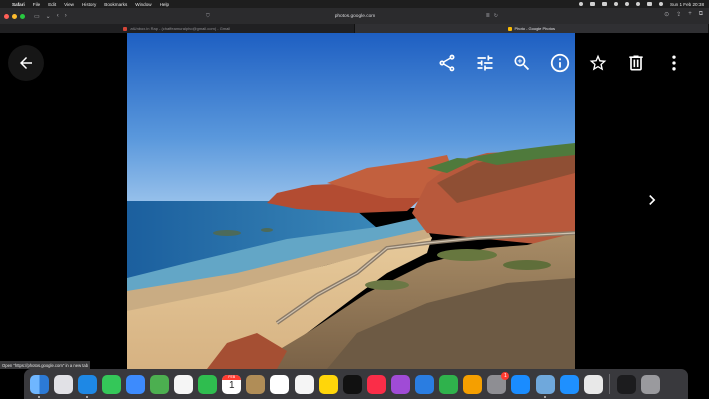 This screenshot has width=709, height=399. What do you see at coordinates (58, 16) in the screenshot?
I see `back-nav-icon: ‹` at bounding box center [58, 16].